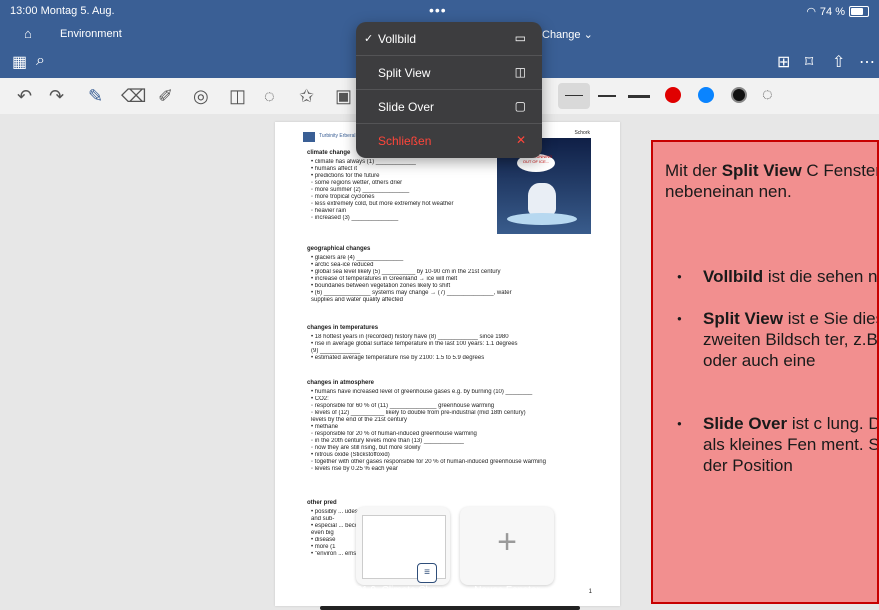 The width and height of the screenshot is (879, 610). Describe the element at coordinates (832, 11) in the screenshot. I see `battery-percent: 74 %` at that location.